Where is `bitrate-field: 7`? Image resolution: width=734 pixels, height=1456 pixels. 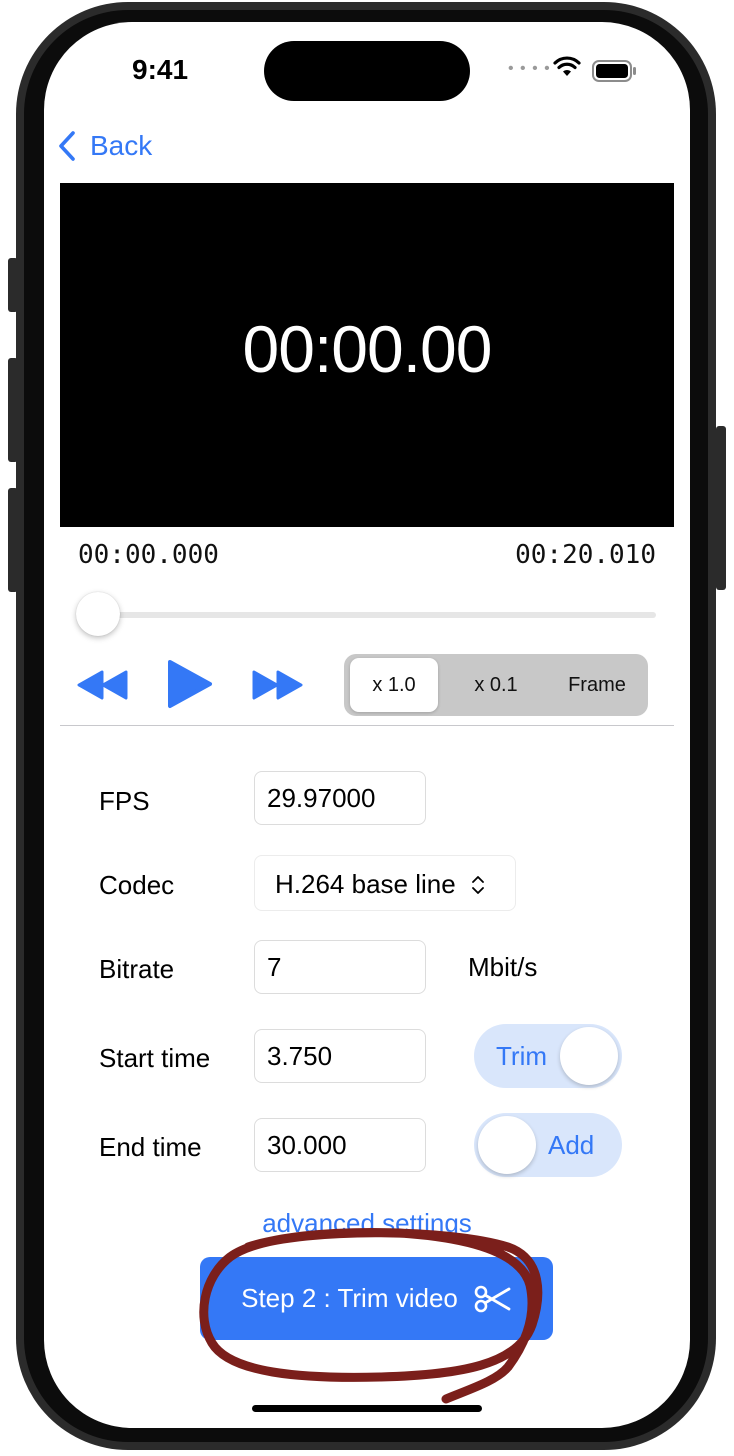
bitrate-field: 7 is located at coordinates (340, 967).